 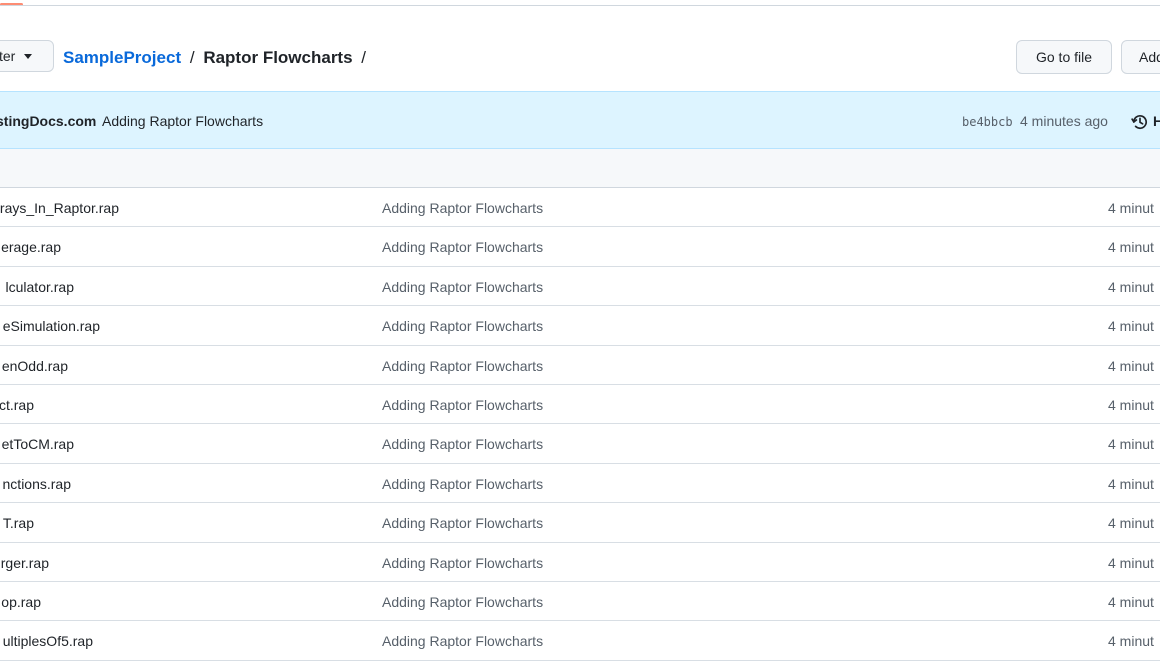 I want to click on file-row: ct.rap Adding Raptor Flowcharts 4 minut, so click(x=580, y=405).